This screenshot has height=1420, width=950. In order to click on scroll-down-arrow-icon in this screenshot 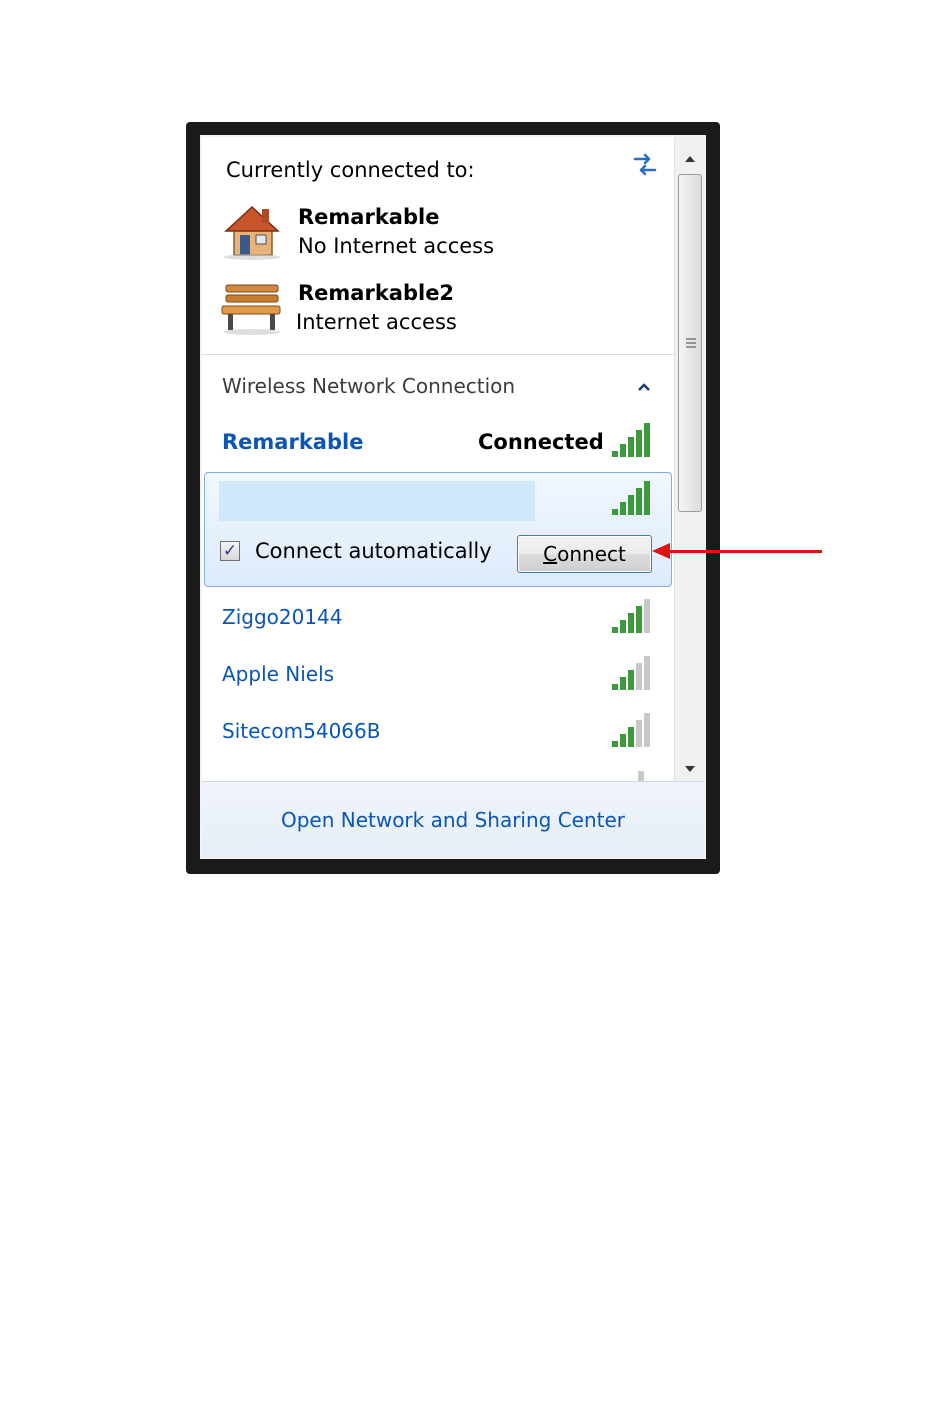, I will do `click(690, 768)`.